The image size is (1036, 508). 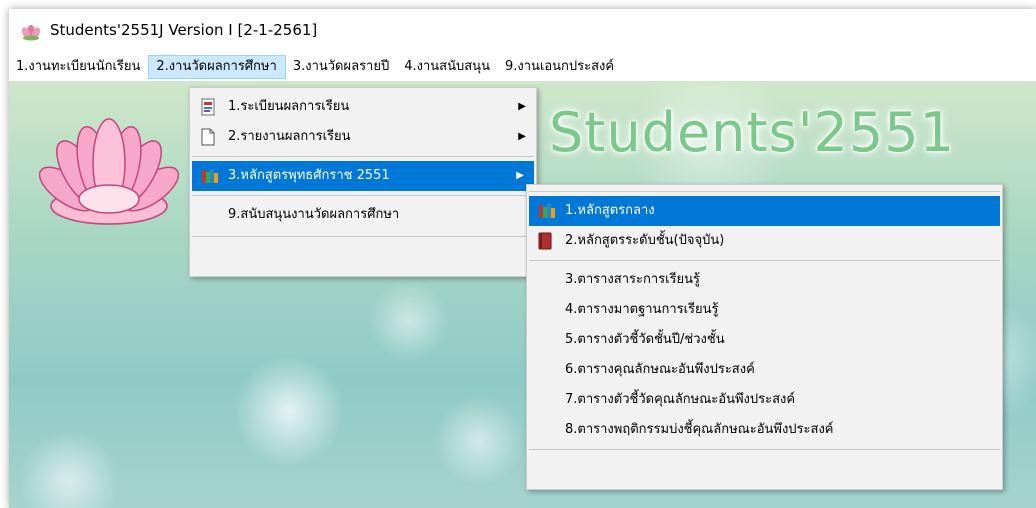 I want to click on submenu-item-grade-level-curriculum: 2.หลักสูตรระดับชั้น(ปัจจุบัน), so click(x=764, y=241).